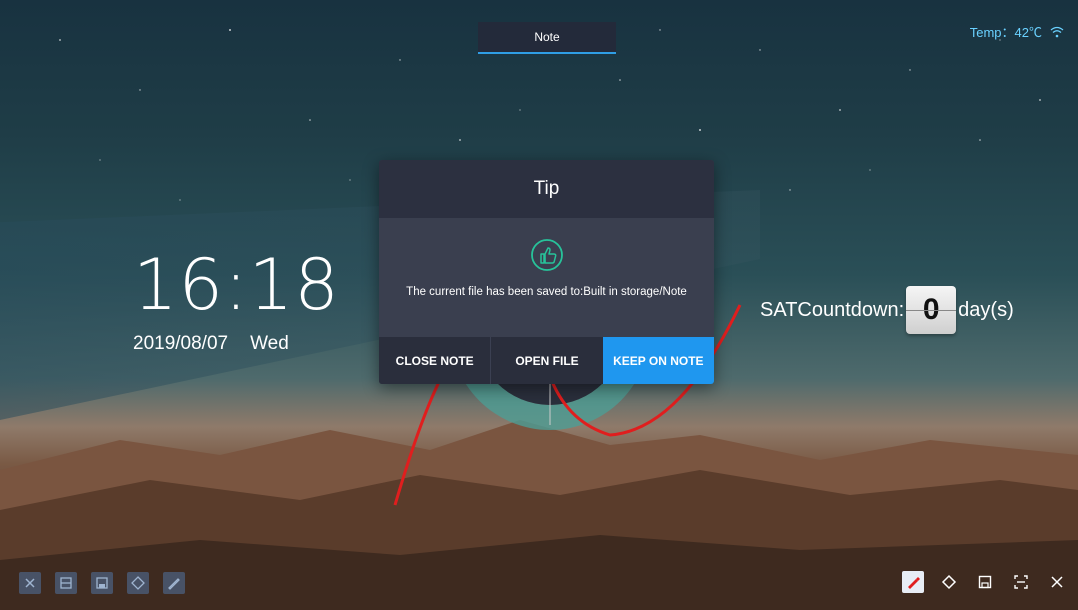 The image size is (1078, 610). I want to click on dialog-title: Tip, so click(546, 189).